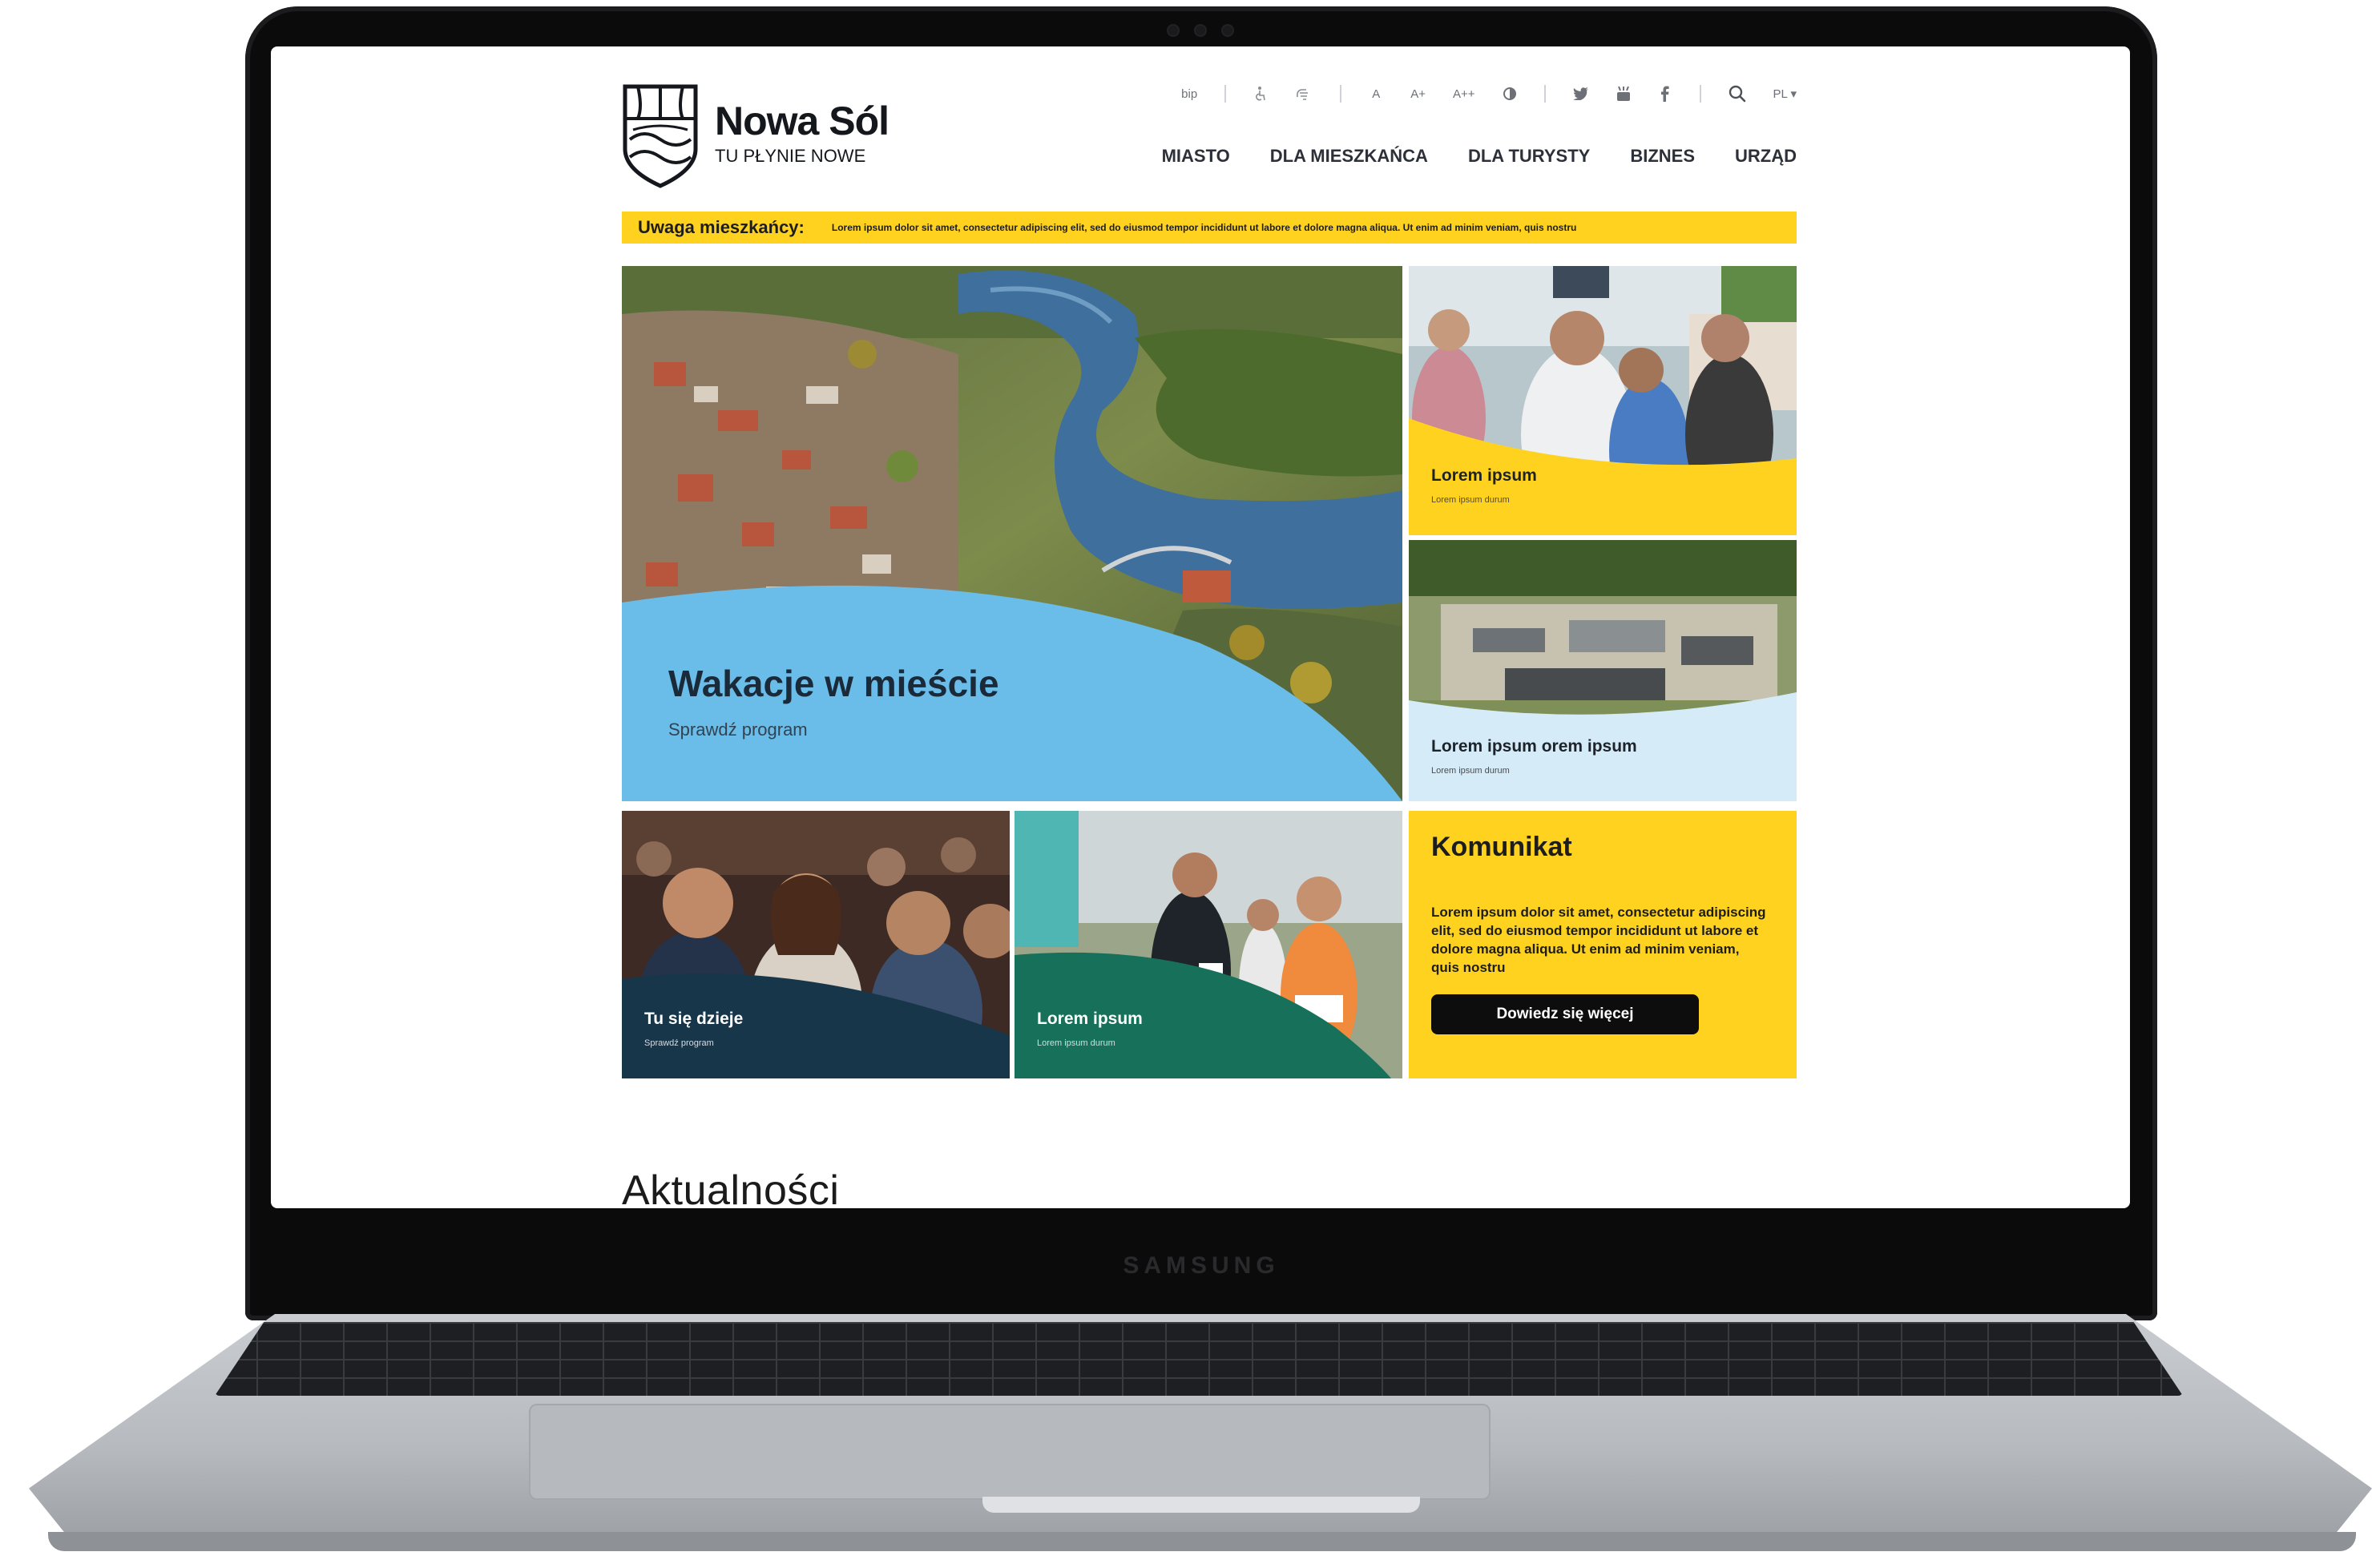 Image resolution: width=2372 pixels, height=1568 pixels. Describe the element at coordinates (1502, 847) in the screenshot. I see `announcement-title: Komunikat` at that location.